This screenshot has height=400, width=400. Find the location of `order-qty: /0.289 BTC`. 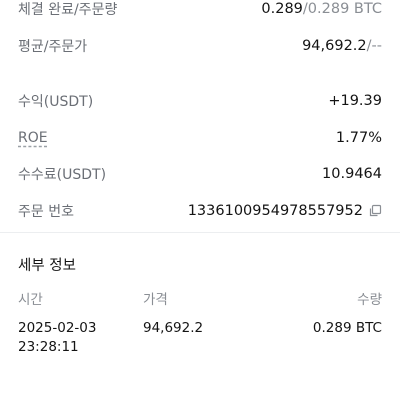

order-qty: /0.289 BTC is located at coordinates (342, 9).